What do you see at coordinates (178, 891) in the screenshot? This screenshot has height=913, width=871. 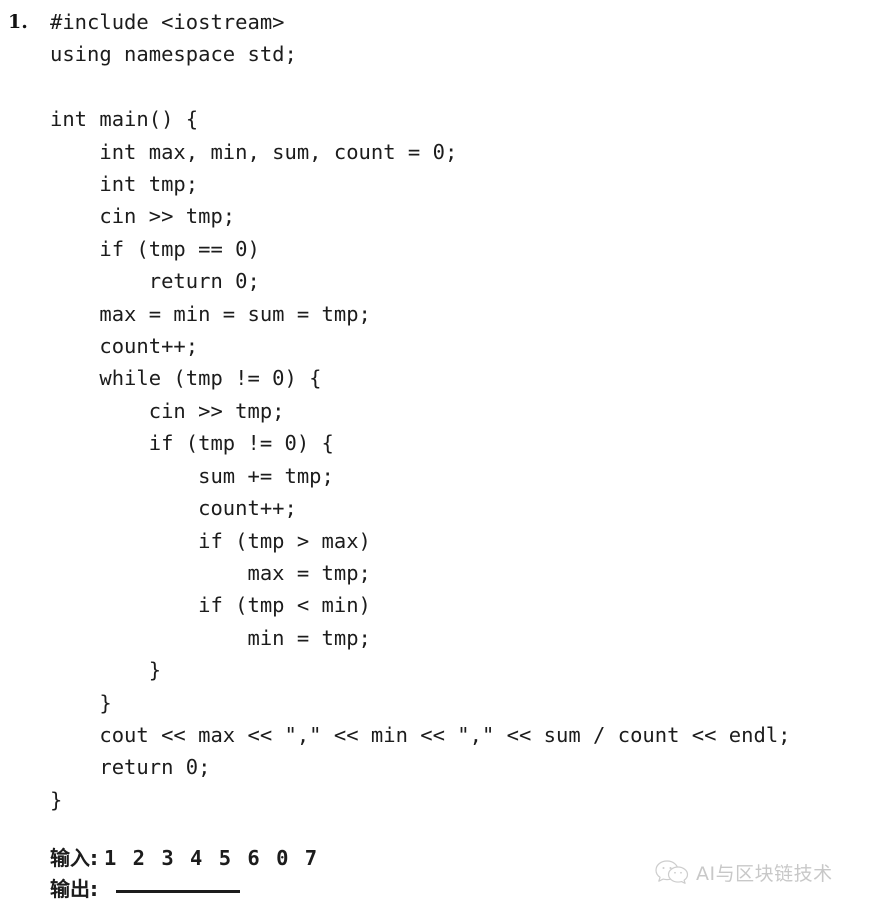 I see `output-answer-blank` at bounding box center [178, 891].